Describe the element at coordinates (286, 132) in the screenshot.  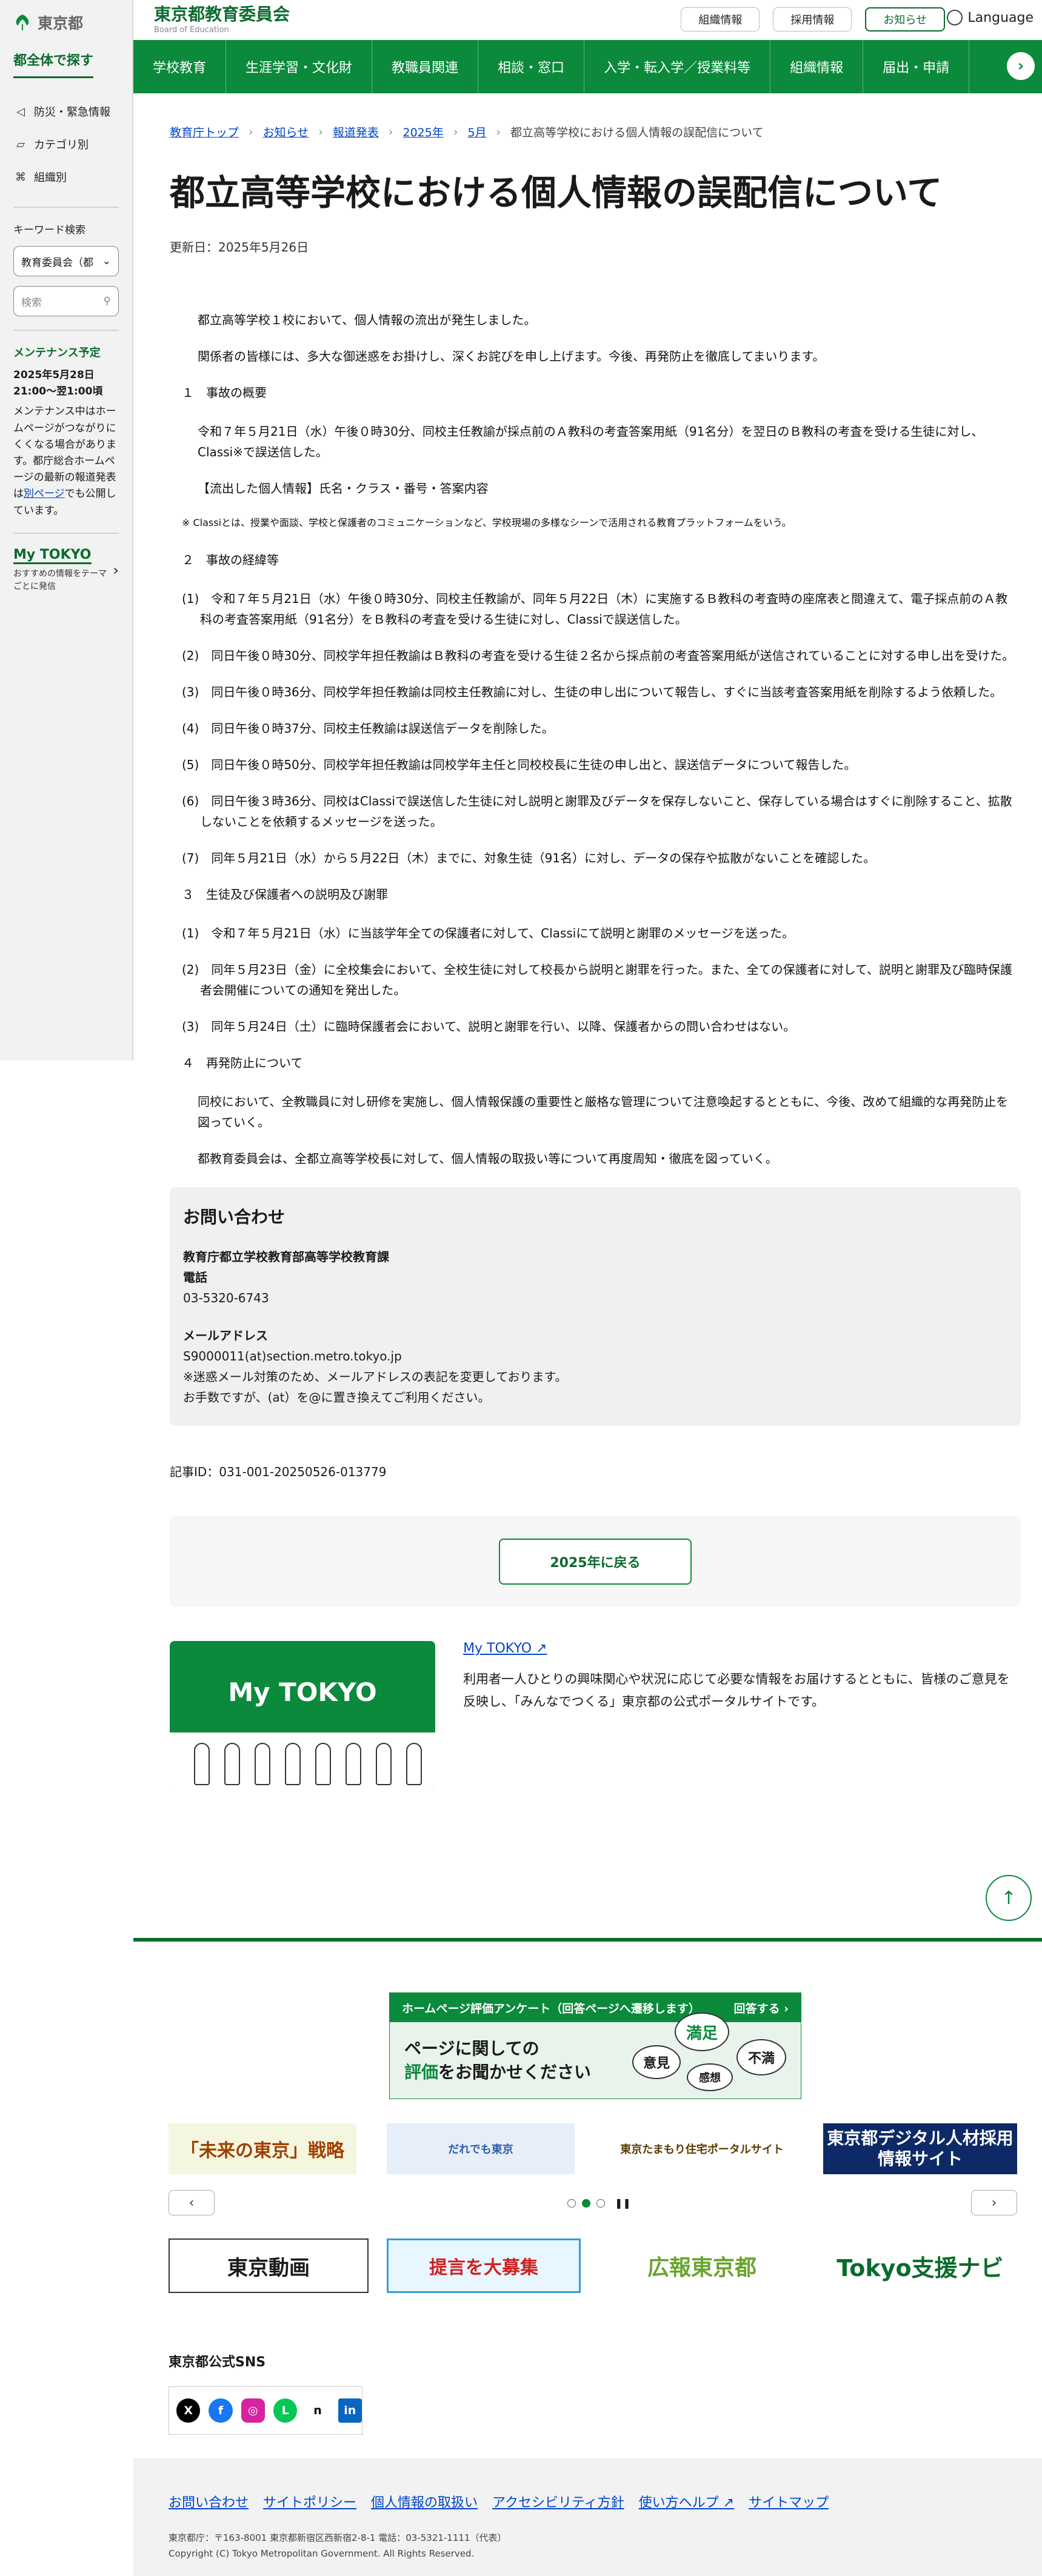
I see `breadcrumb-link: お知らせ` at that location.